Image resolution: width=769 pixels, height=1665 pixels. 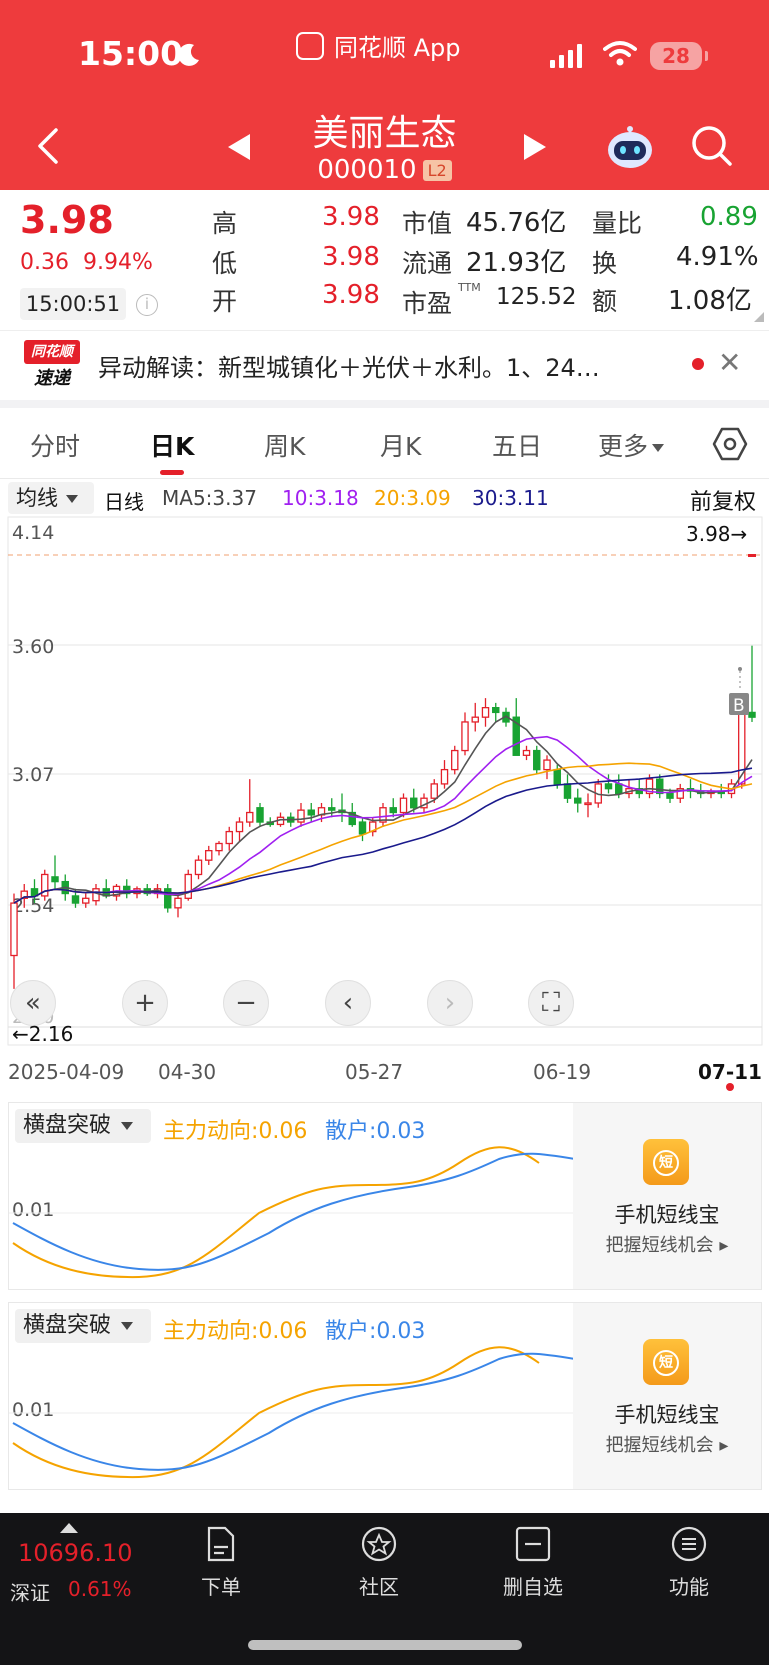 I want to click on wifi-icon, so click(x=620, y=53).